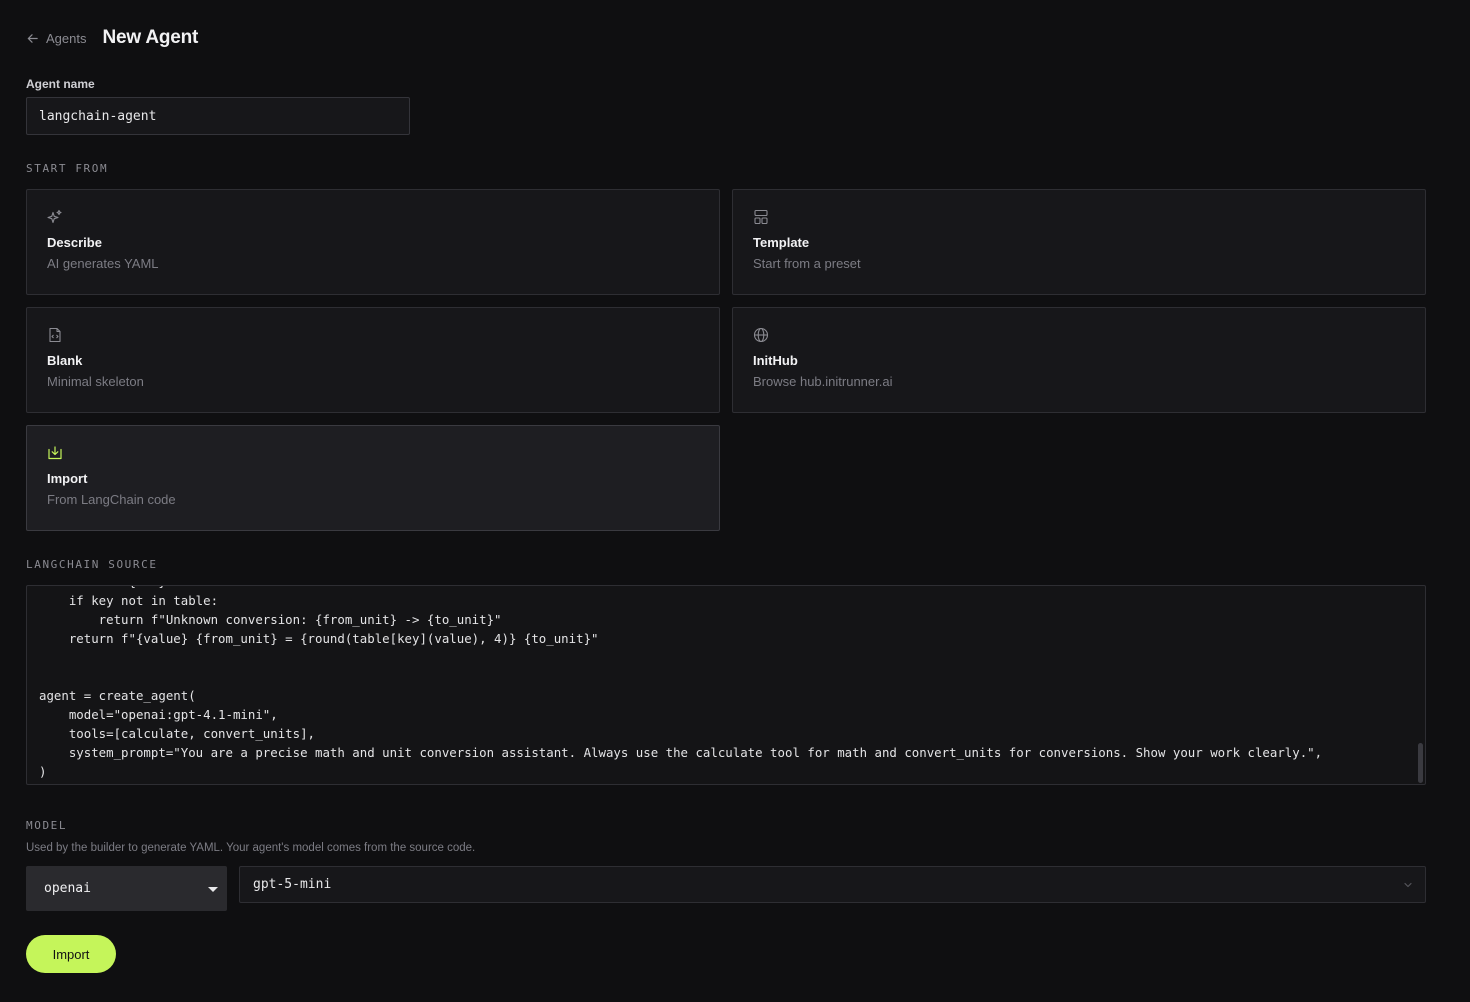  I want to click on page-title: New Agent, so click(150, 37).